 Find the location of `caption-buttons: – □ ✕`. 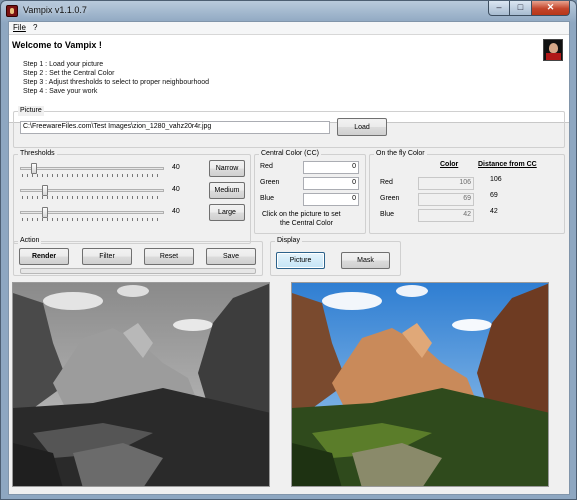

caption-buttons: – □ ✕ is located at coordinates (529, 8).